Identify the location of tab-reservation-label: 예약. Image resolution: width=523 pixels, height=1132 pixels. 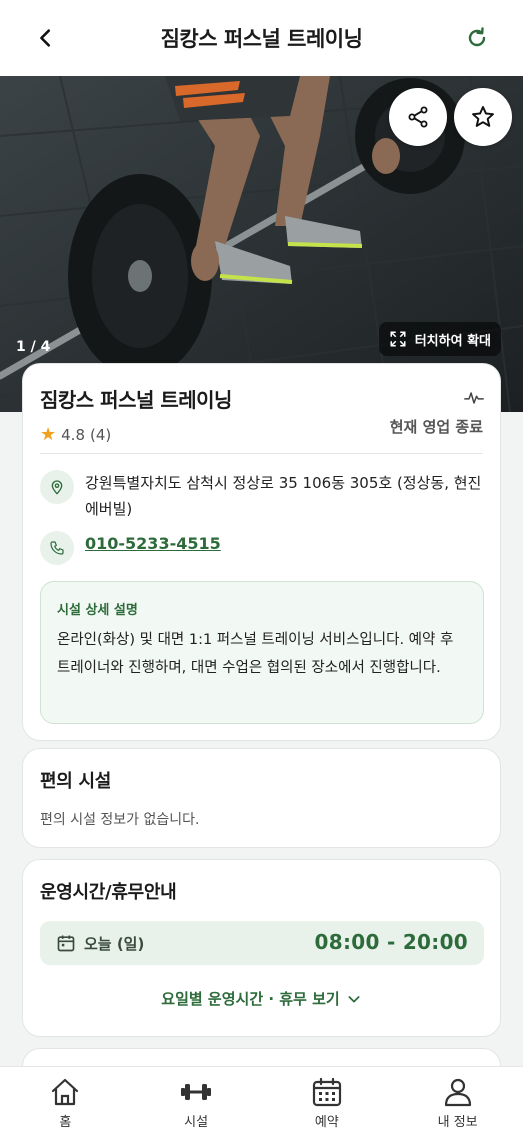
(326, 1122).